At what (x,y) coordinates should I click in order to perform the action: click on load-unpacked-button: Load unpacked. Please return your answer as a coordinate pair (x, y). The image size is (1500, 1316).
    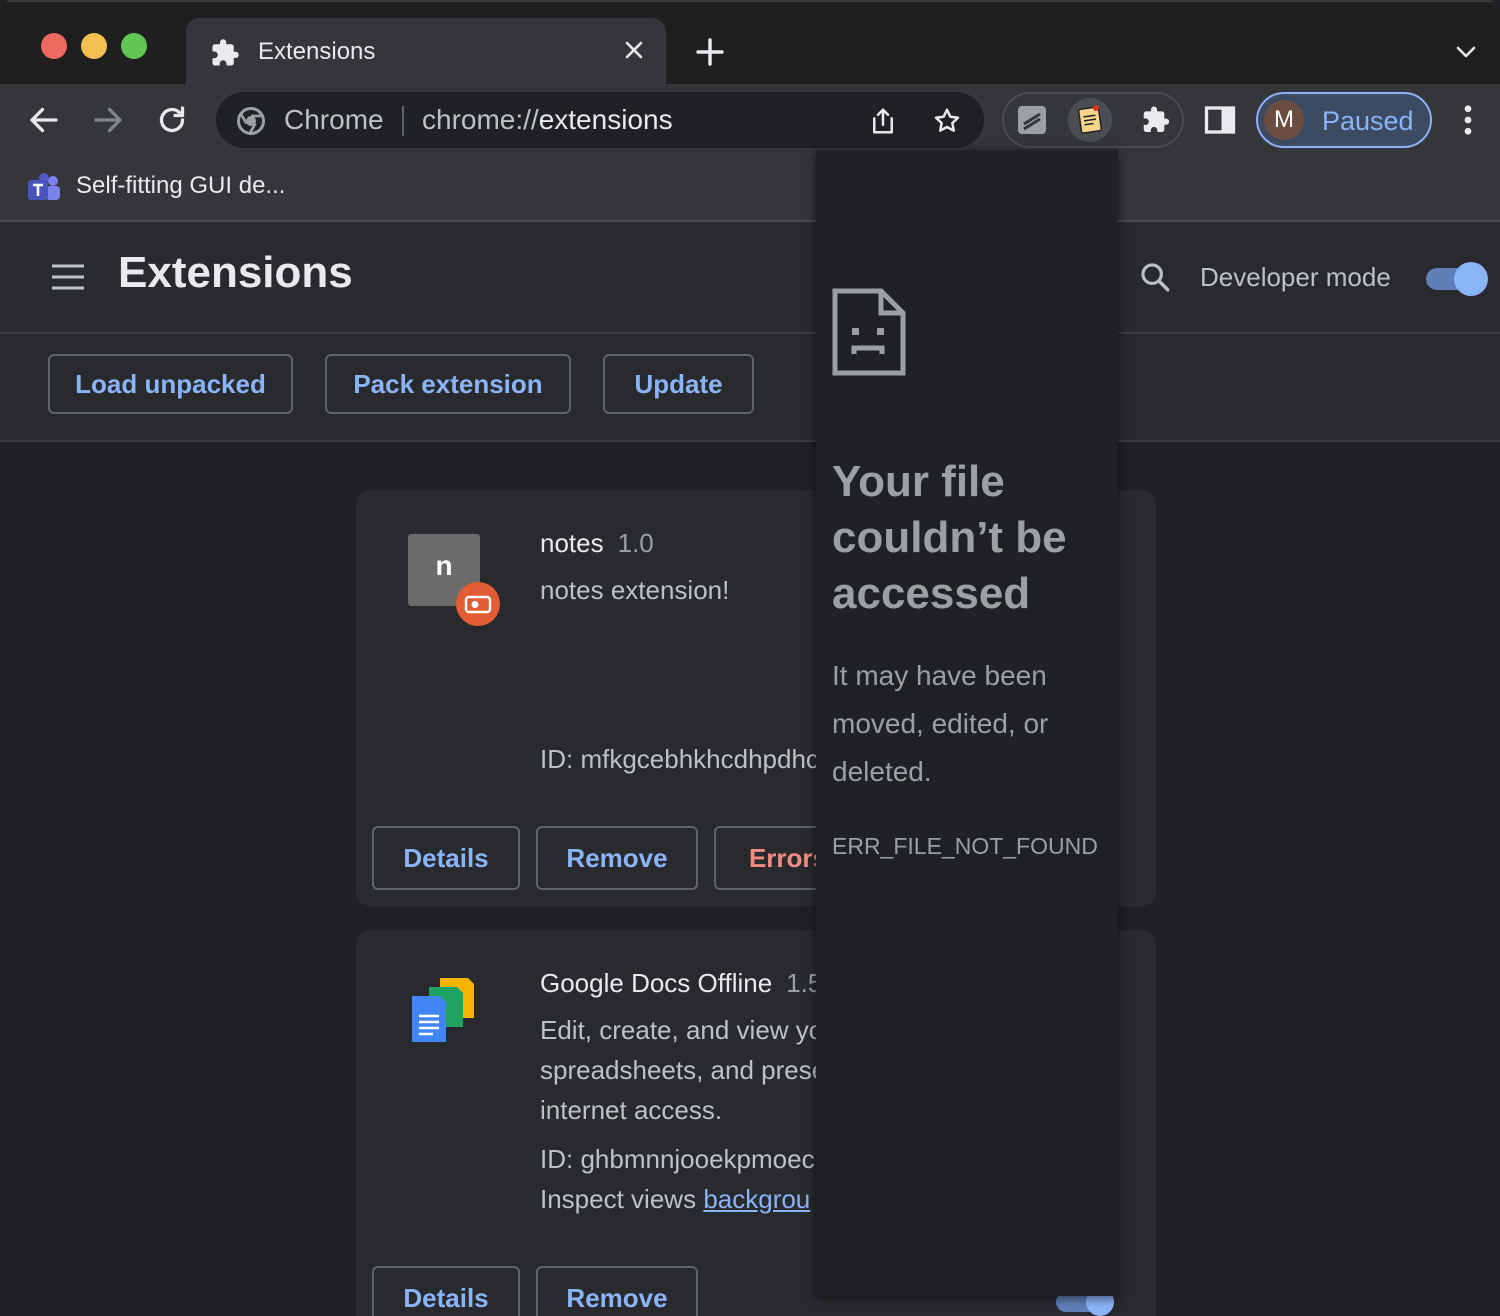
    Looking at the image, I should click on (170, 384).